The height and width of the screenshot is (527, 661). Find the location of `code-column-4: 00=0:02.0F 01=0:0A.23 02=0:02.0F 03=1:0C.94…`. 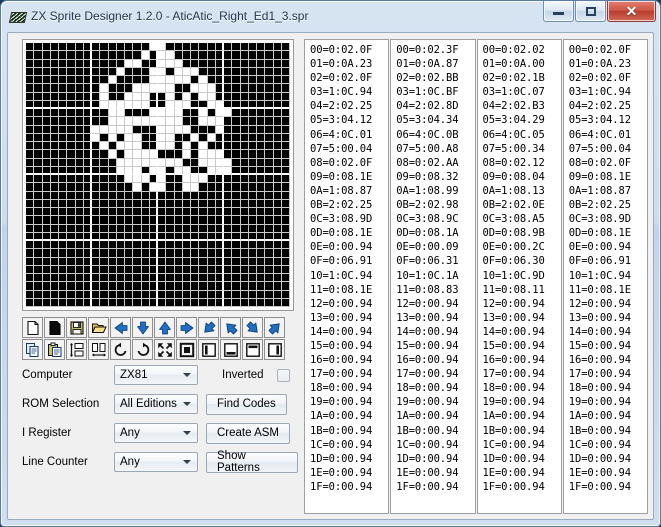

code-column-4: 00=0:02.0F 01=0:0A.23 02=0:02.0F 03=1:0C.94… is located at coordinates (605, 276).